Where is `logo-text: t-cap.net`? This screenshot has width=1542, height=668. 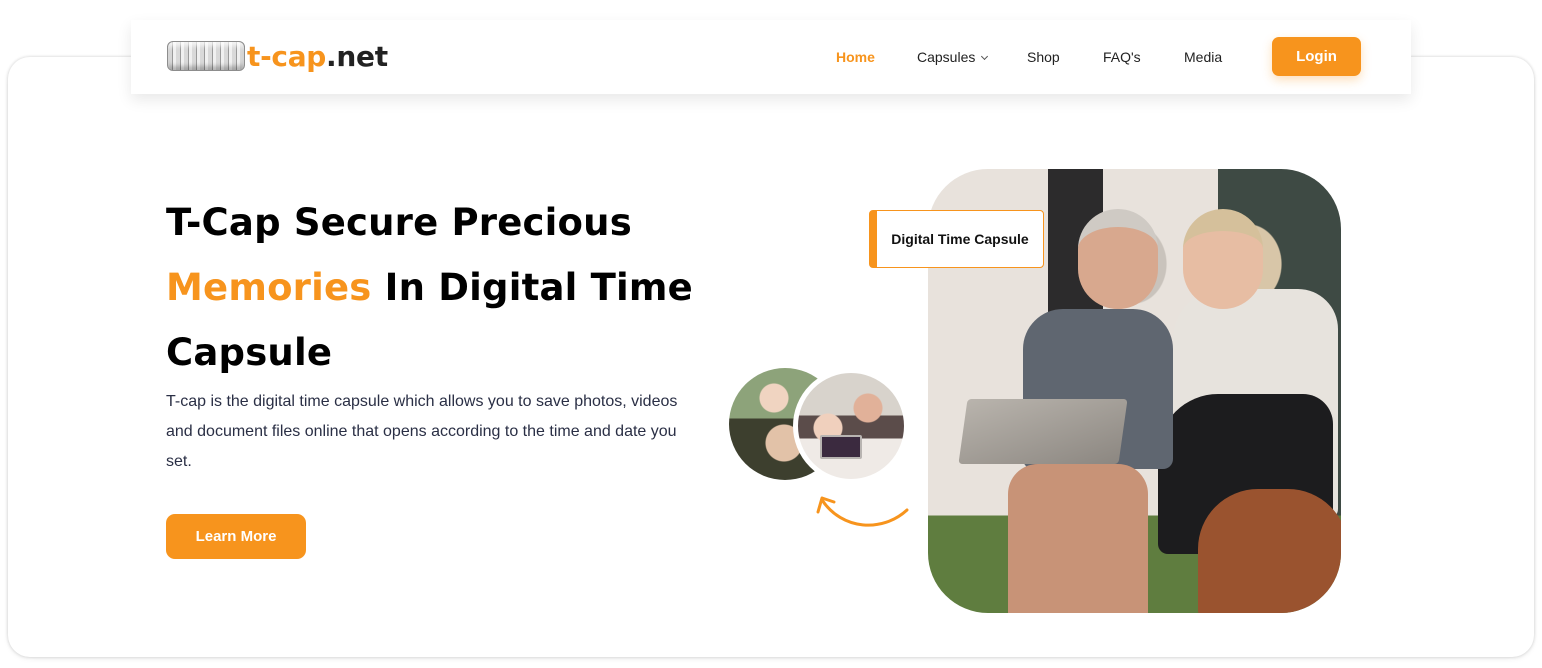 logo-text: t-cap.net is located at coordinates (317, 56).